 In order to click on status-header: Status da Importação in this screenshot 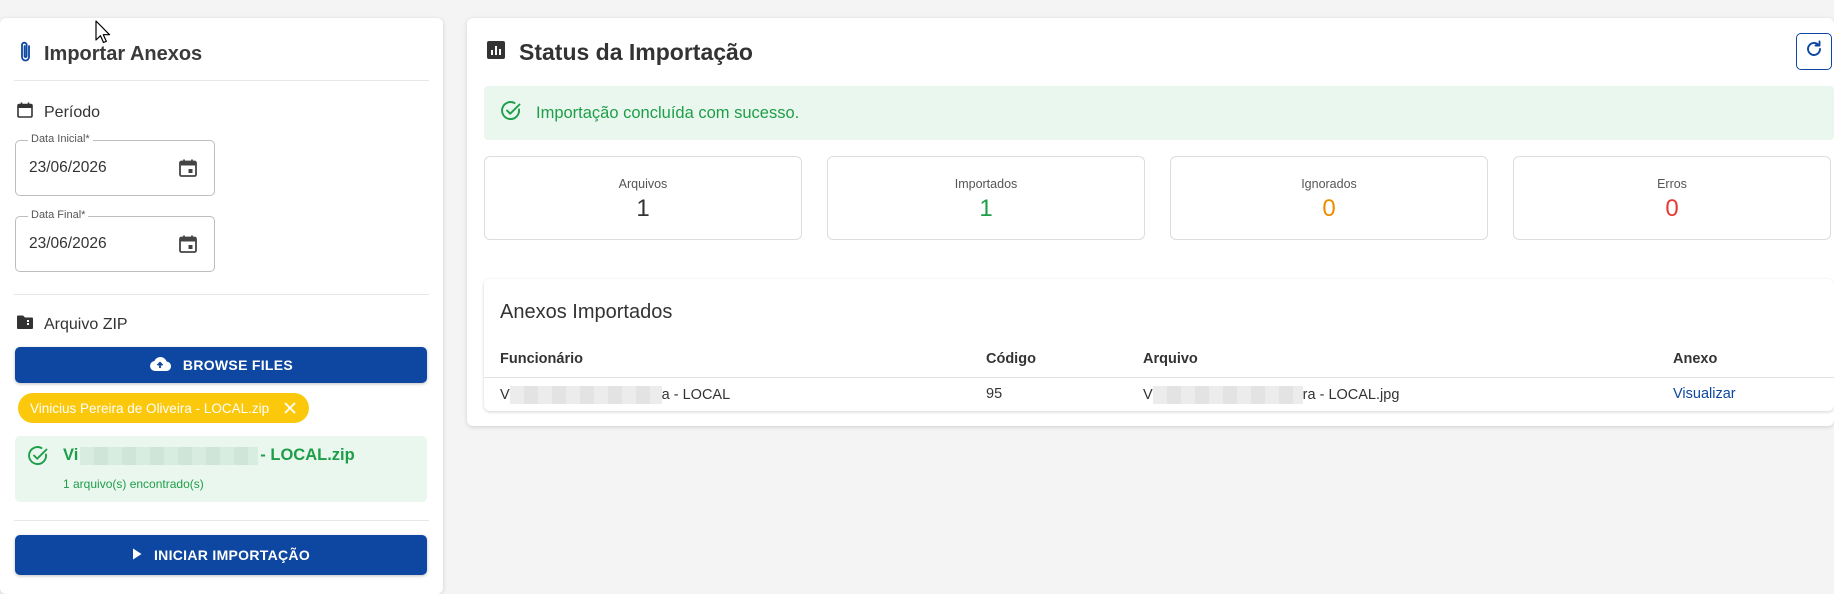, I will do `click(620, 52)`.